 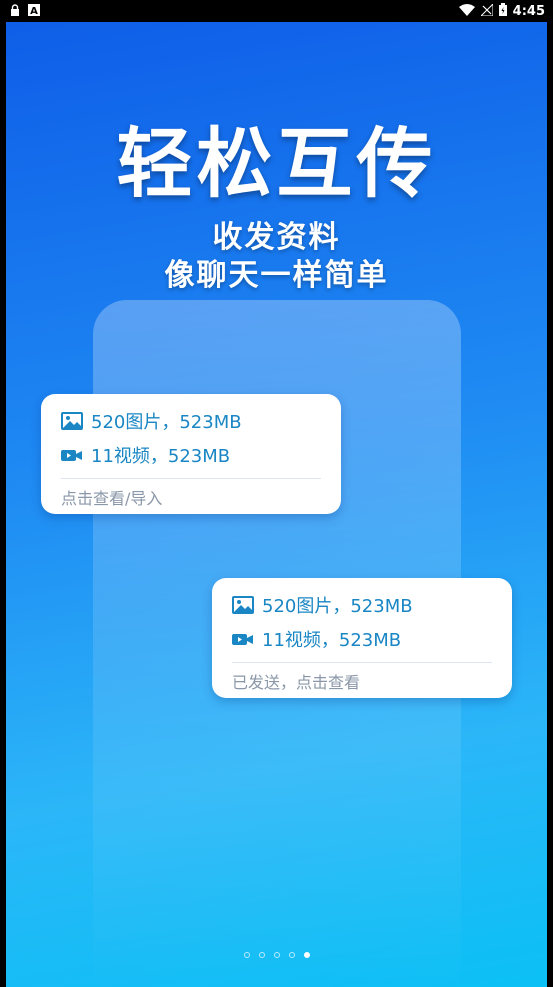 I want to click on battery-icon, so click(x=502, y=11).